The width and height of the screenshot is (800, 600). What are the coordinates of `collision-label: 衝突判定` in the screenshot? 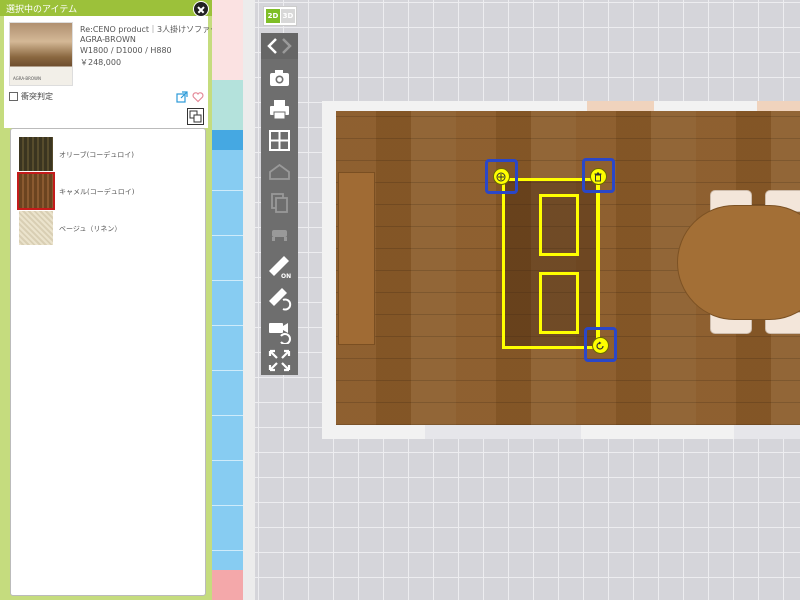 It's located at (37, 96).